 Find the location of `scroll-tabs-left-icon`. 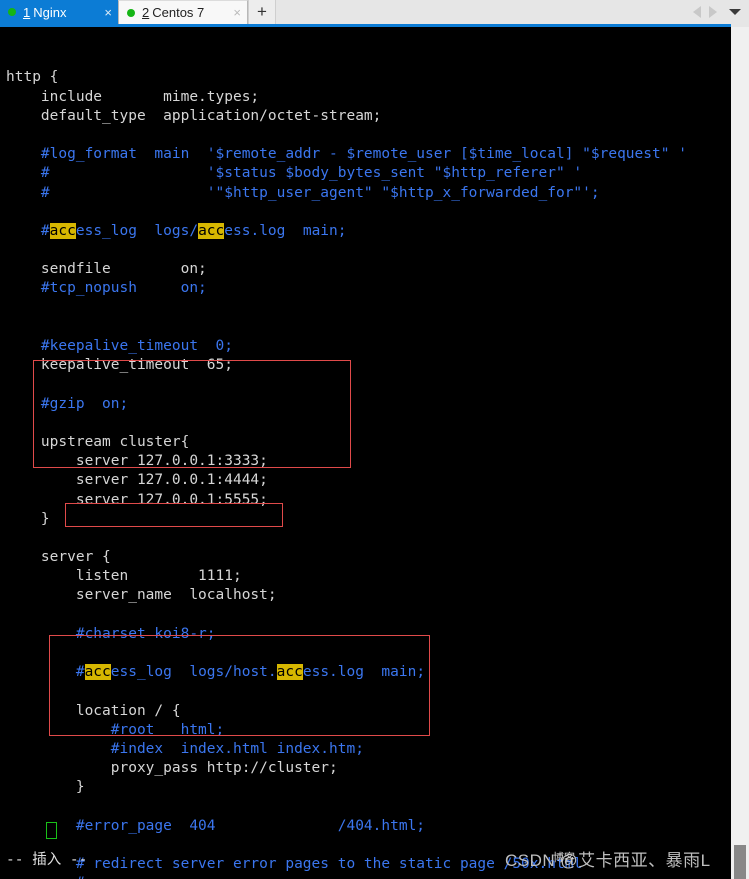

scroll-tabs-left-icon is located at coordinates (697, 12).